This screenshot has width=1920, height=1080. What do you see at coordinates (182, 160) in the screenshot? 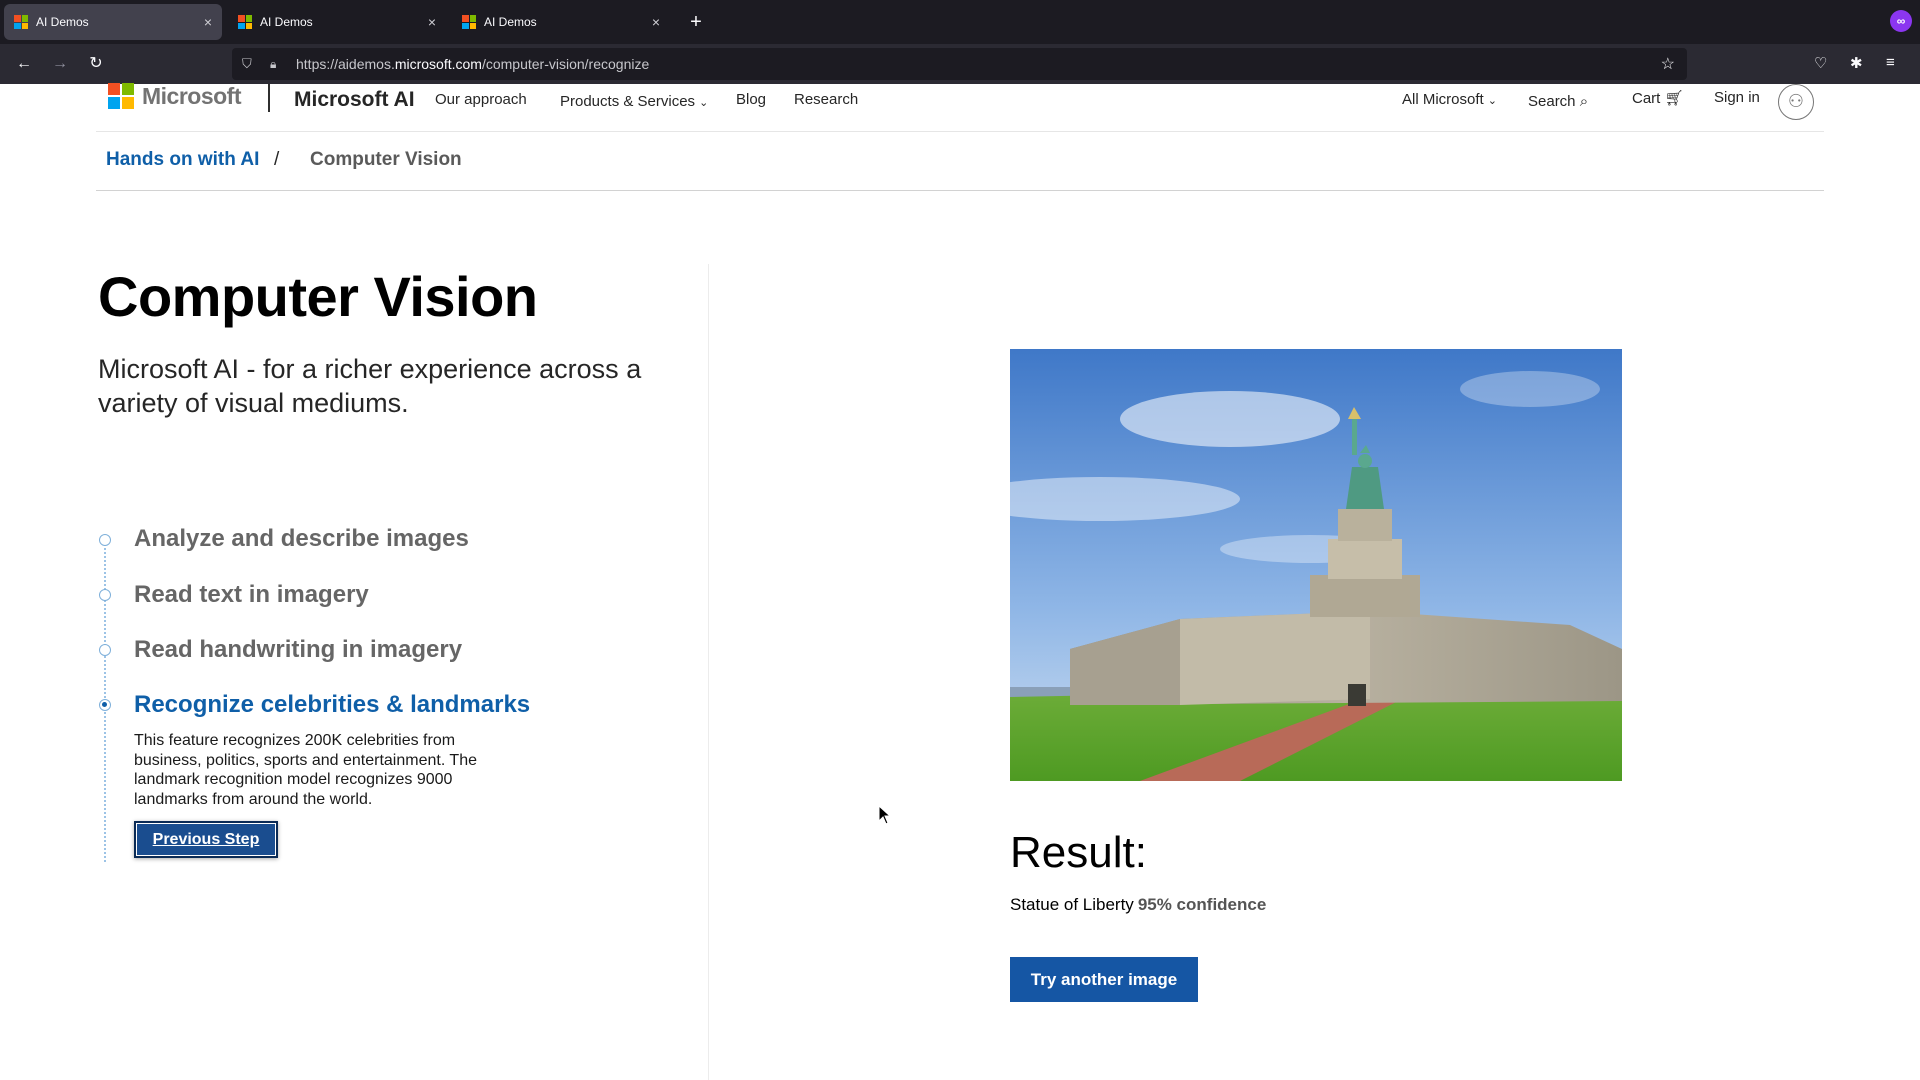
I see `breadcrumb-hands-on-link: Hands on with AI` at bounding box center [182, 160].